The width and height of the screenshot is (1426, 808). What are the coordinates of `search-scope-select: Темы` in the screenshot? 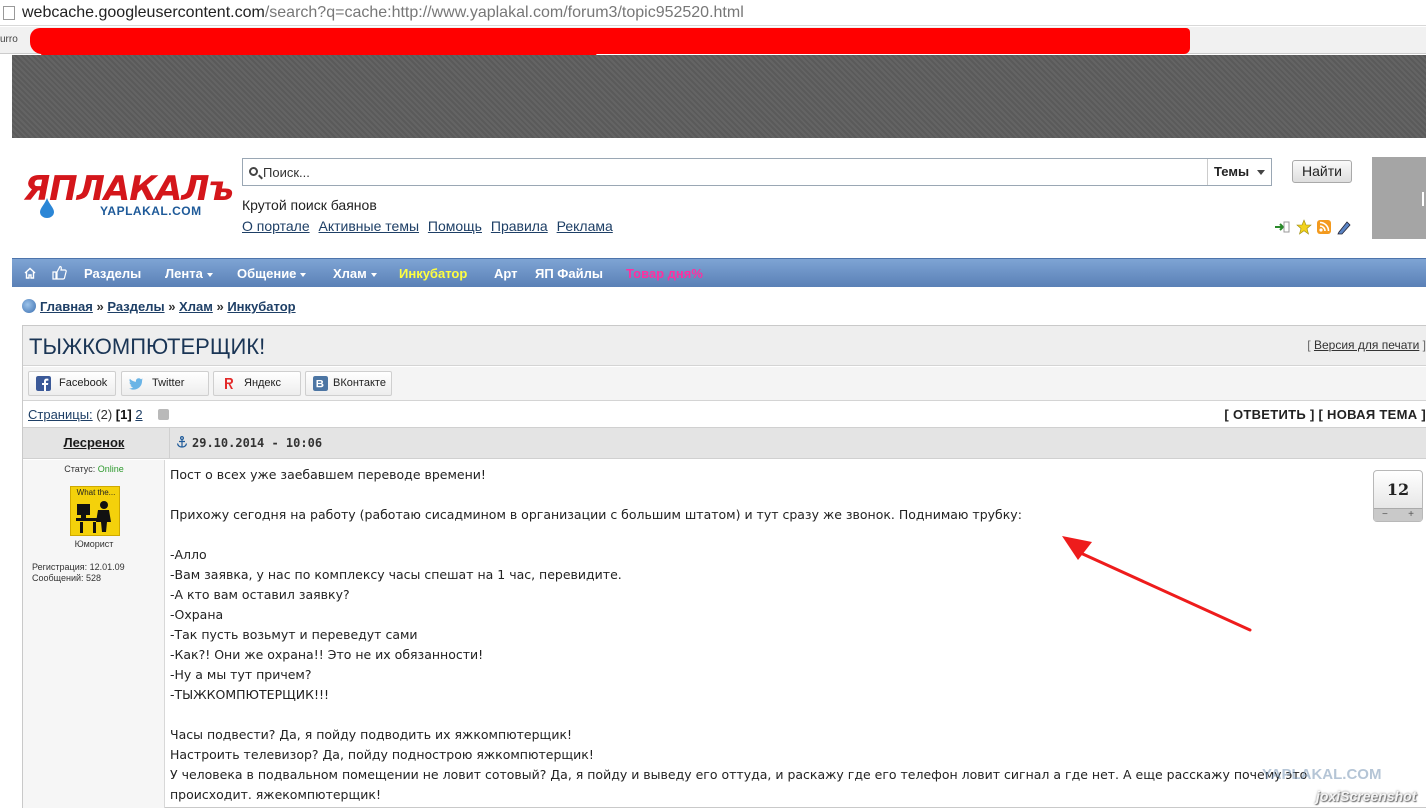 It's located at (1239, 172).